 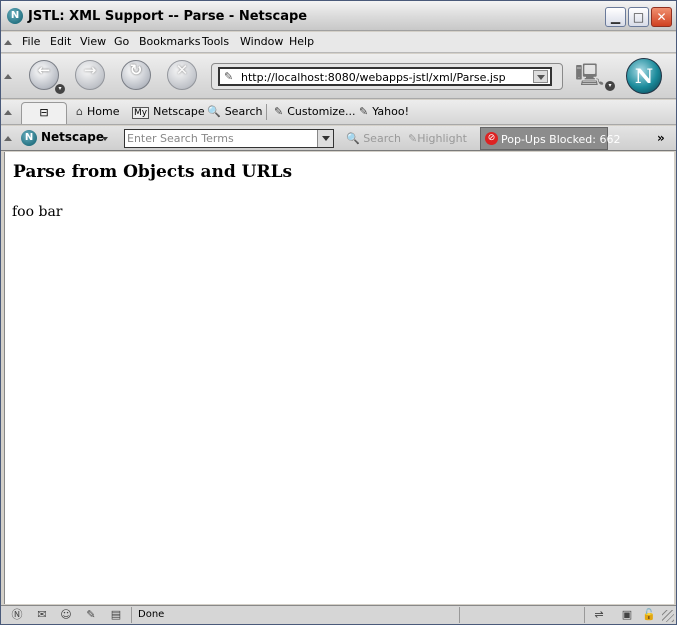 What do you see at coordinates (37, 212) in the screenshot?
I see `page-body-text: foo bar` at bounding box center [37, 212].